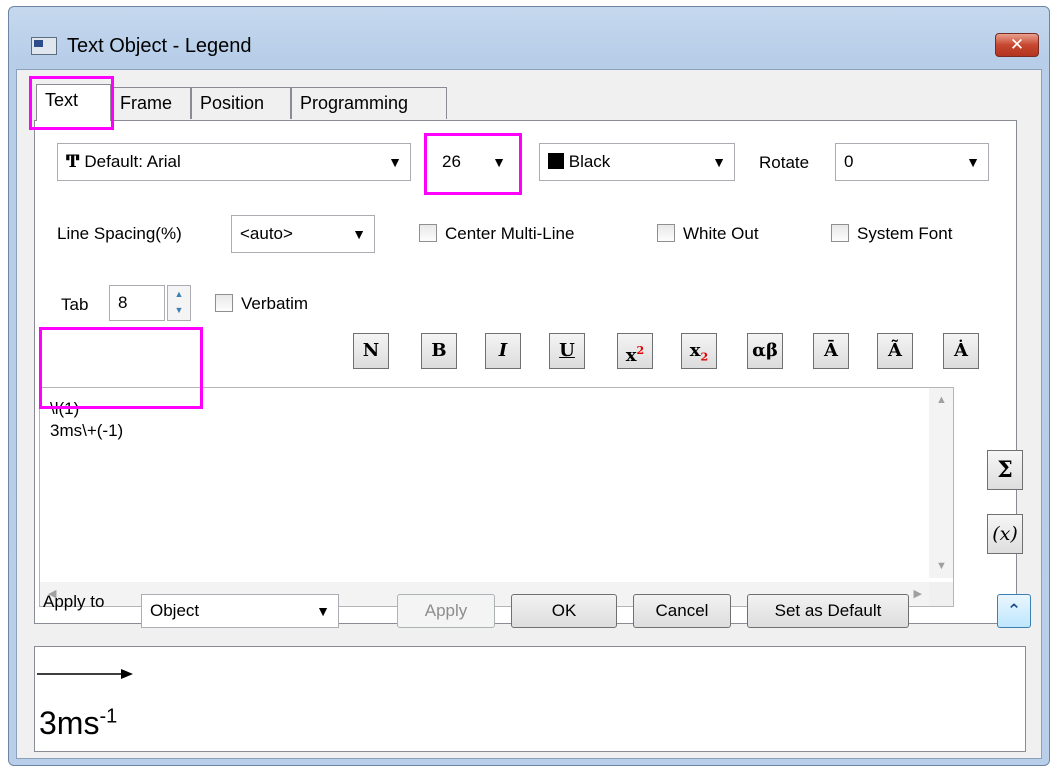  What do you see at coordinates (765, 351) in the screenshot?
I see `greek-button: αβ` at bounding box center [765, 351].